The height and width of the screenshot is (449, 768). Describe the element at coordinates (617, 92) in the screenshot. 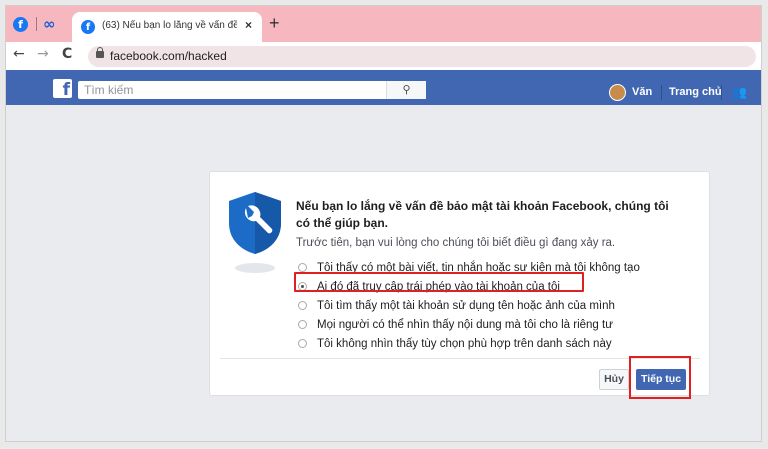

I see `avatar` at that location.